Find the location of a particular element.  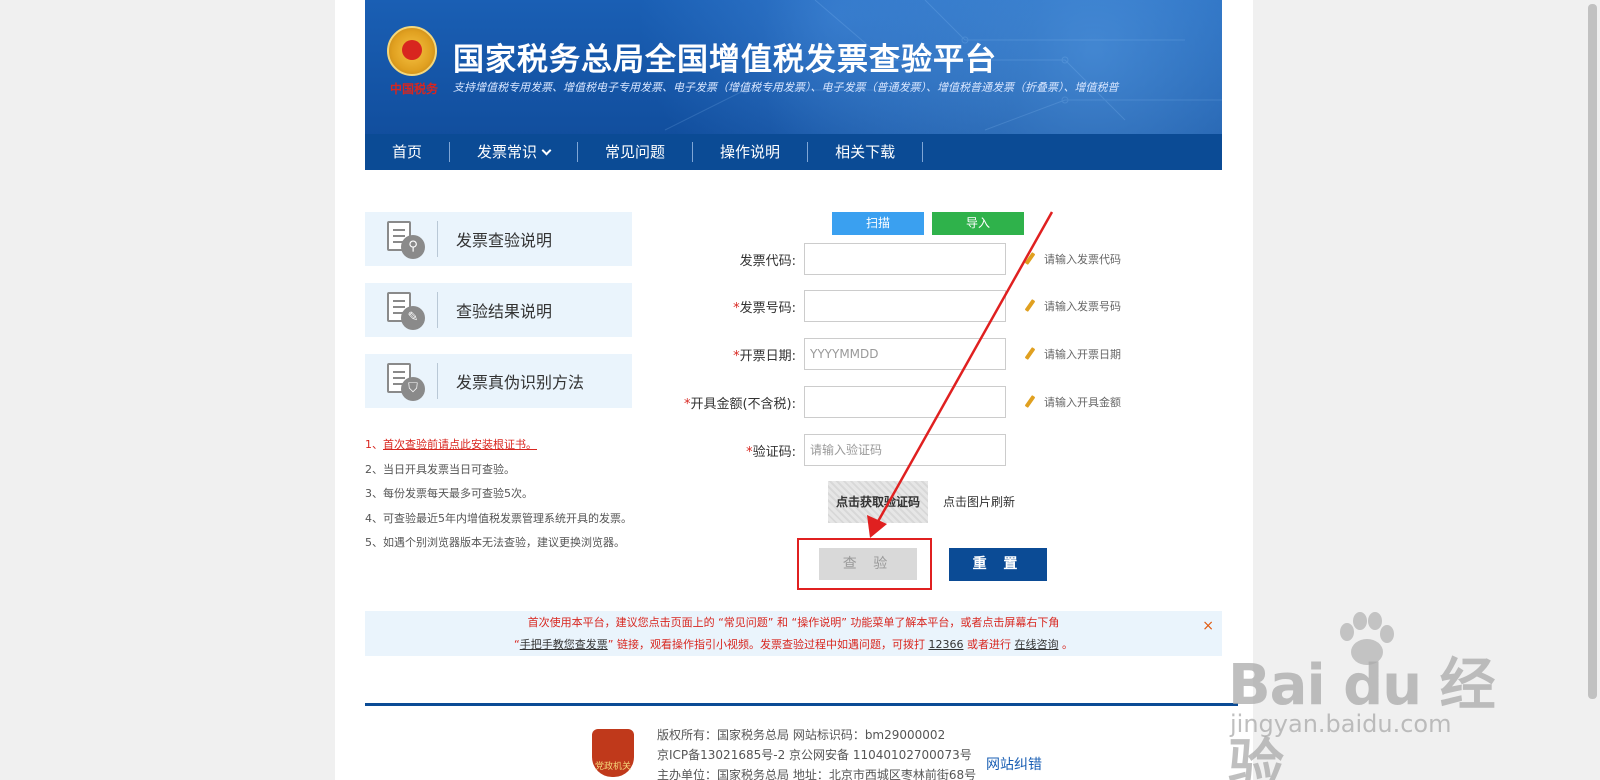

document-edit-icon: ✎ is located at coordinates (405, 310).